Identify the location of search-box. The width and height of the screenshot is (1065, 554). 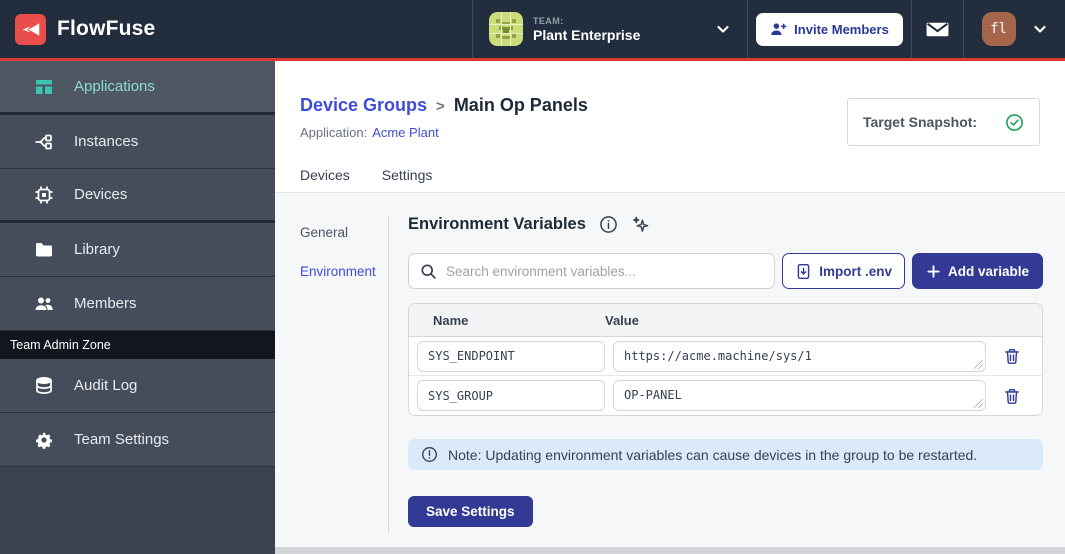
(592, 271).